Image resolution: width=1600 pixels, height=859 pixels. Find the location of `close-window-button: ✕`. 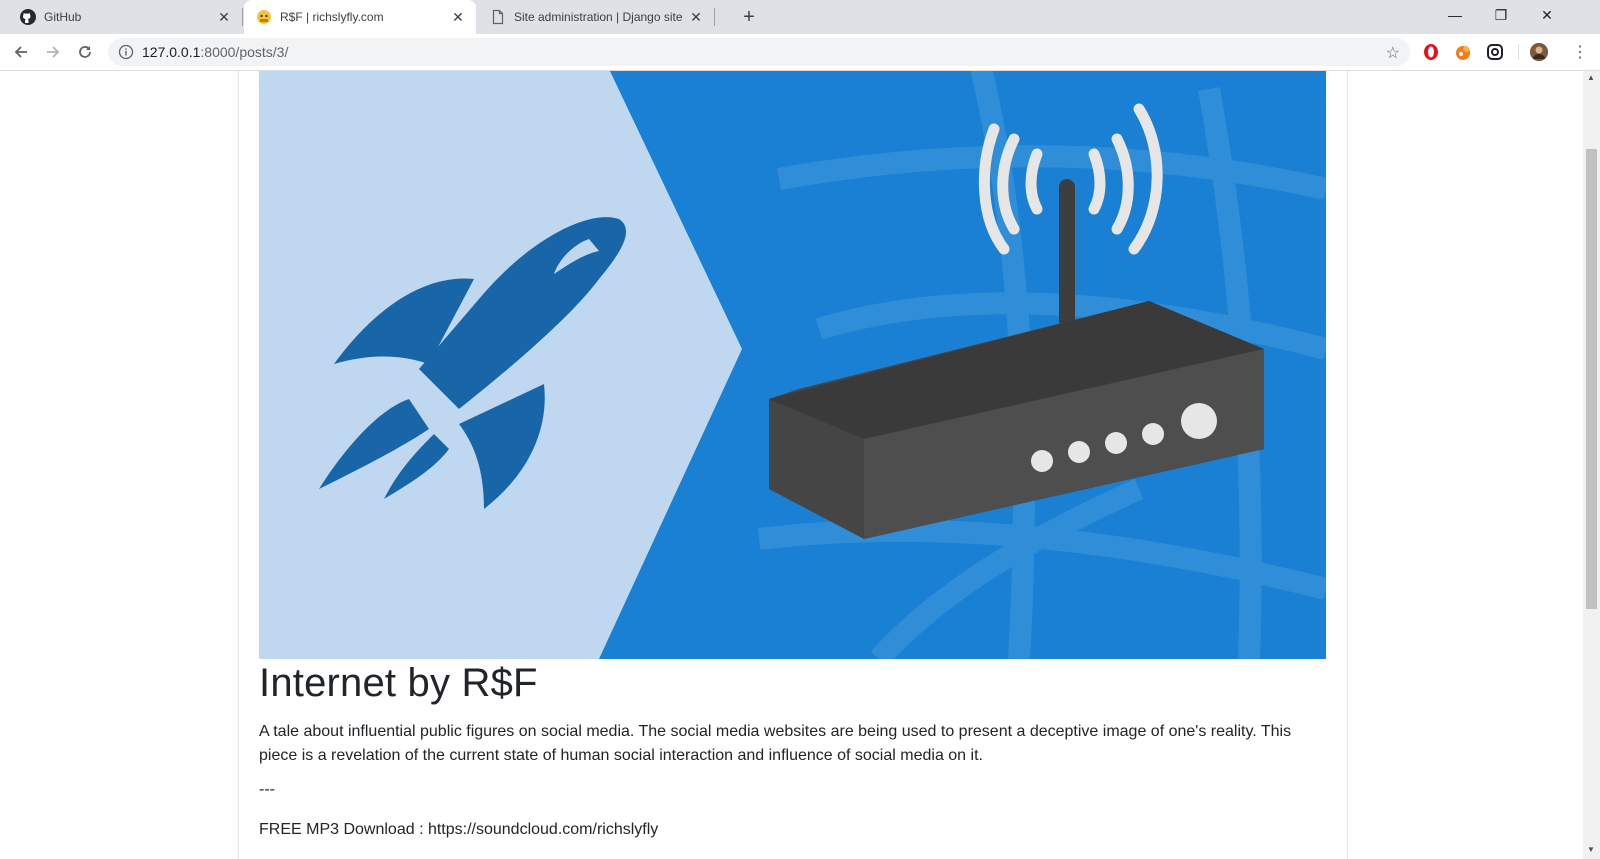

close-window-button: ✕ is located at coordinates (1547, 15).